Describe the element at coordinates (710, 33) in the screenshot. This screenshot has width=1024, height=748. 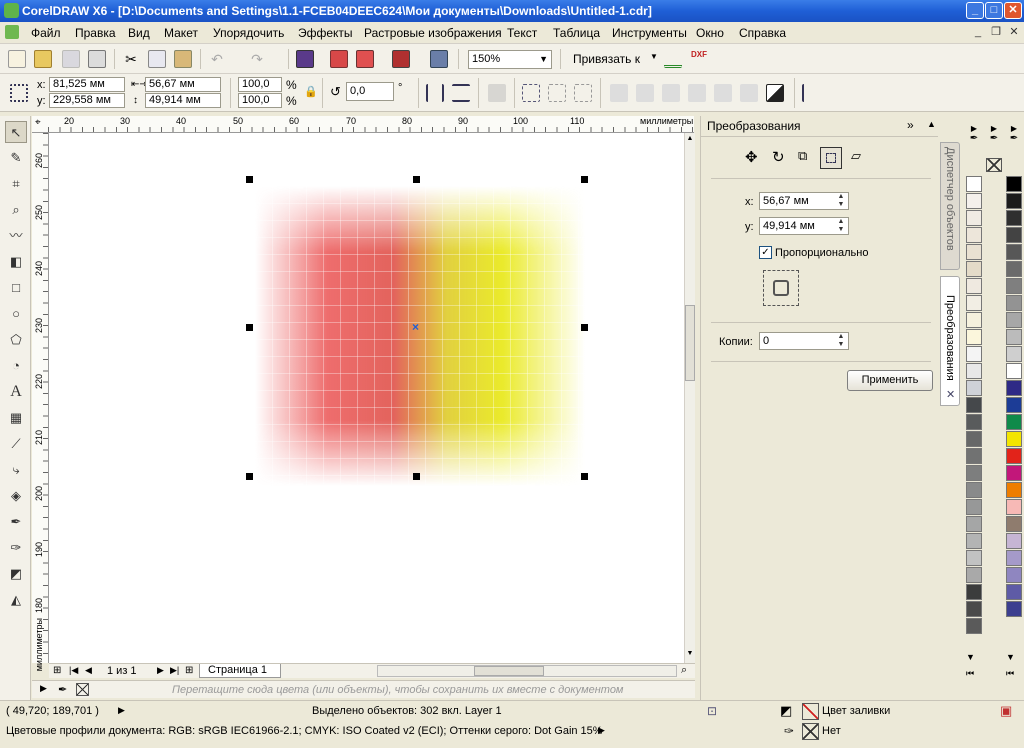
I see `menu-window: Окно` at that location.